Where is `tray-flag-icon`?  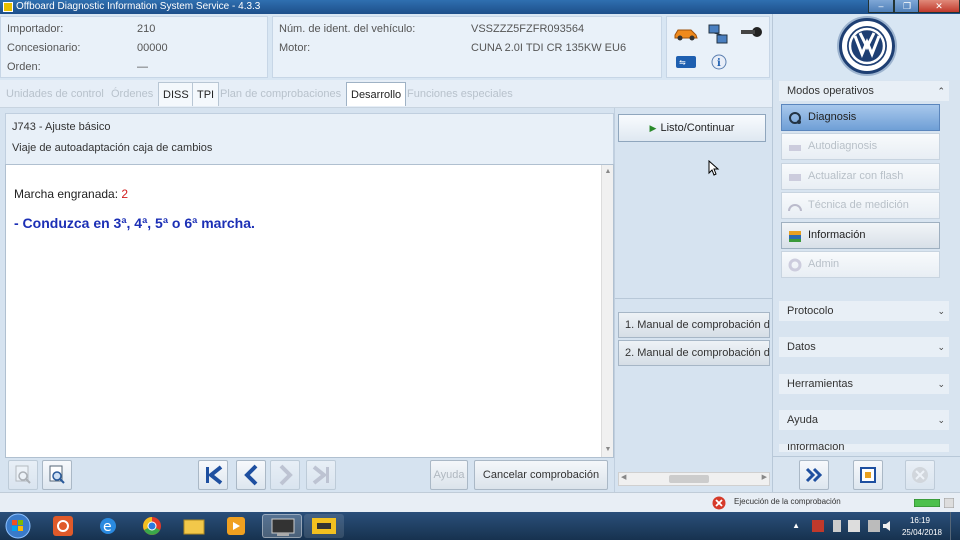 tray-flag-icon is located at coordinates (854, 526).